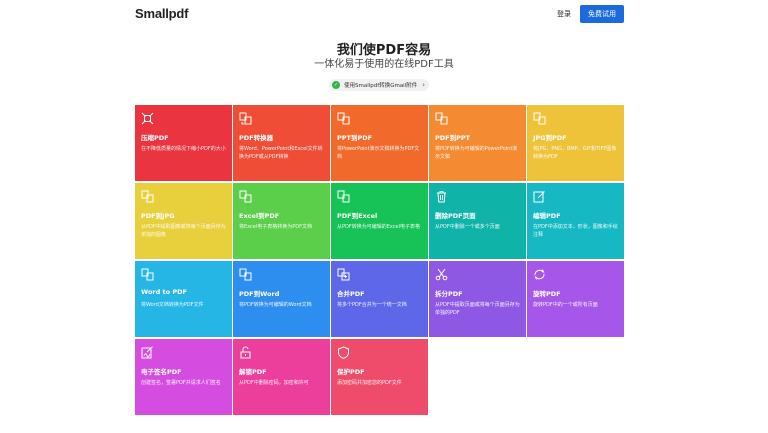 This screenshot has height=433, width=768. I want to click on login-link: 登录, so click(564, 14).